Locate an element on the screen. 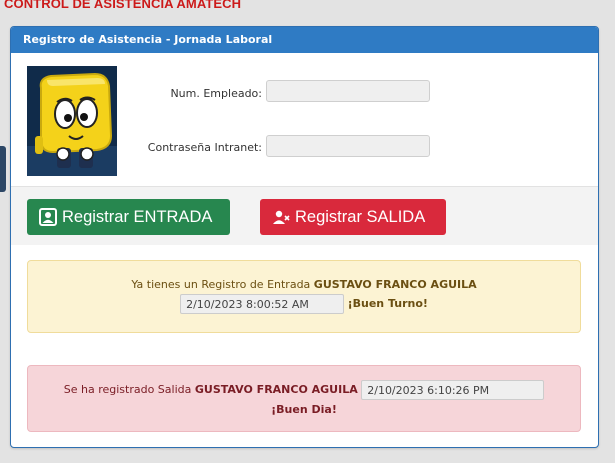 The height and width of the screenshot is (463, 615). employee-number-label: Num. Empleado: is located at coordinates (216, 93).